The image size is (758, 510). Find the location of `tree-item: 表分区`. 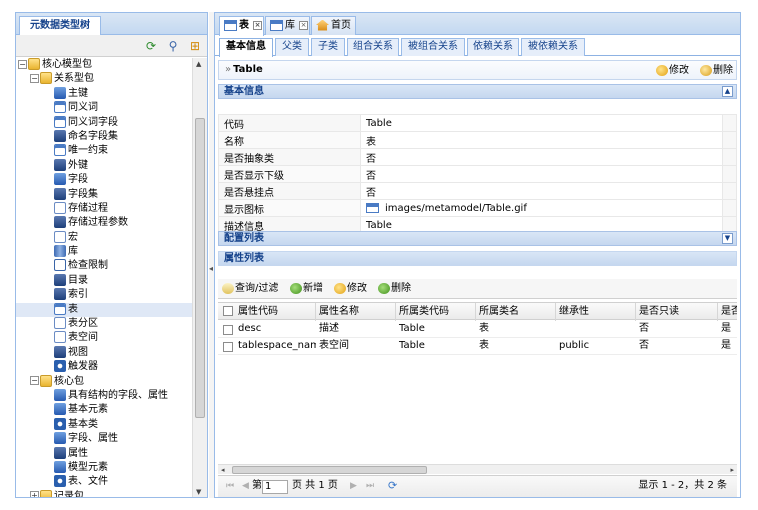

tree-item: 表分区 is located at coordinates (104, 324).